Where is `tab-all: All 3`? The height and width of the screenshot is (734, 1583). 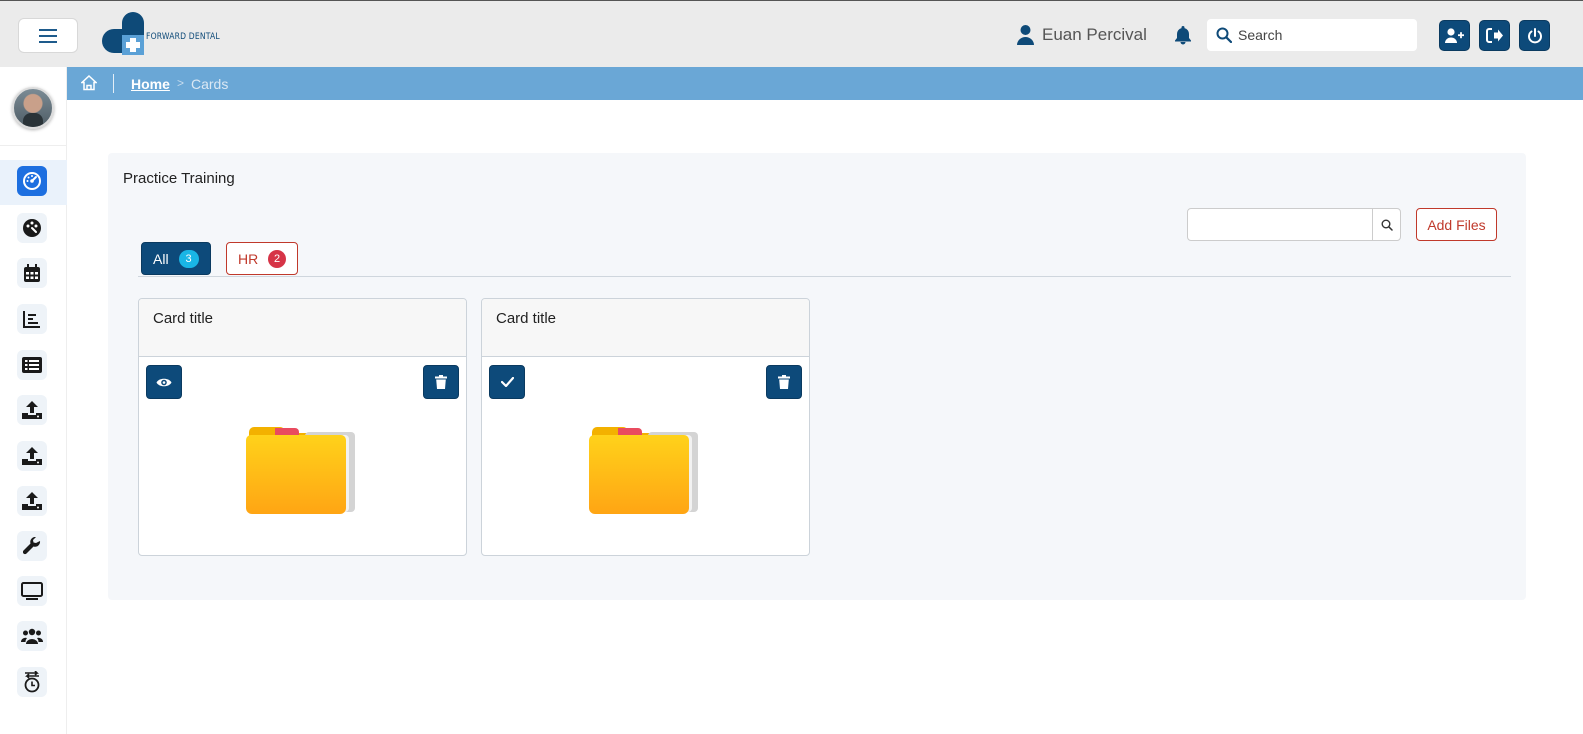 tab-all: All 3 is located at coordinates (176, 258).